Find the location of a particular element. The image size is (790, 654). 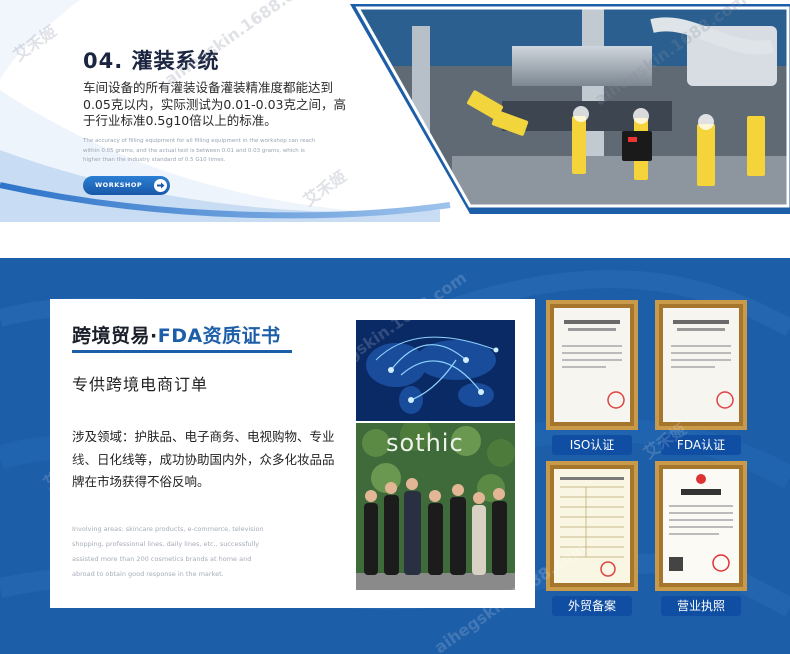

team-photo: sothic is located at coordinates (435, 506).